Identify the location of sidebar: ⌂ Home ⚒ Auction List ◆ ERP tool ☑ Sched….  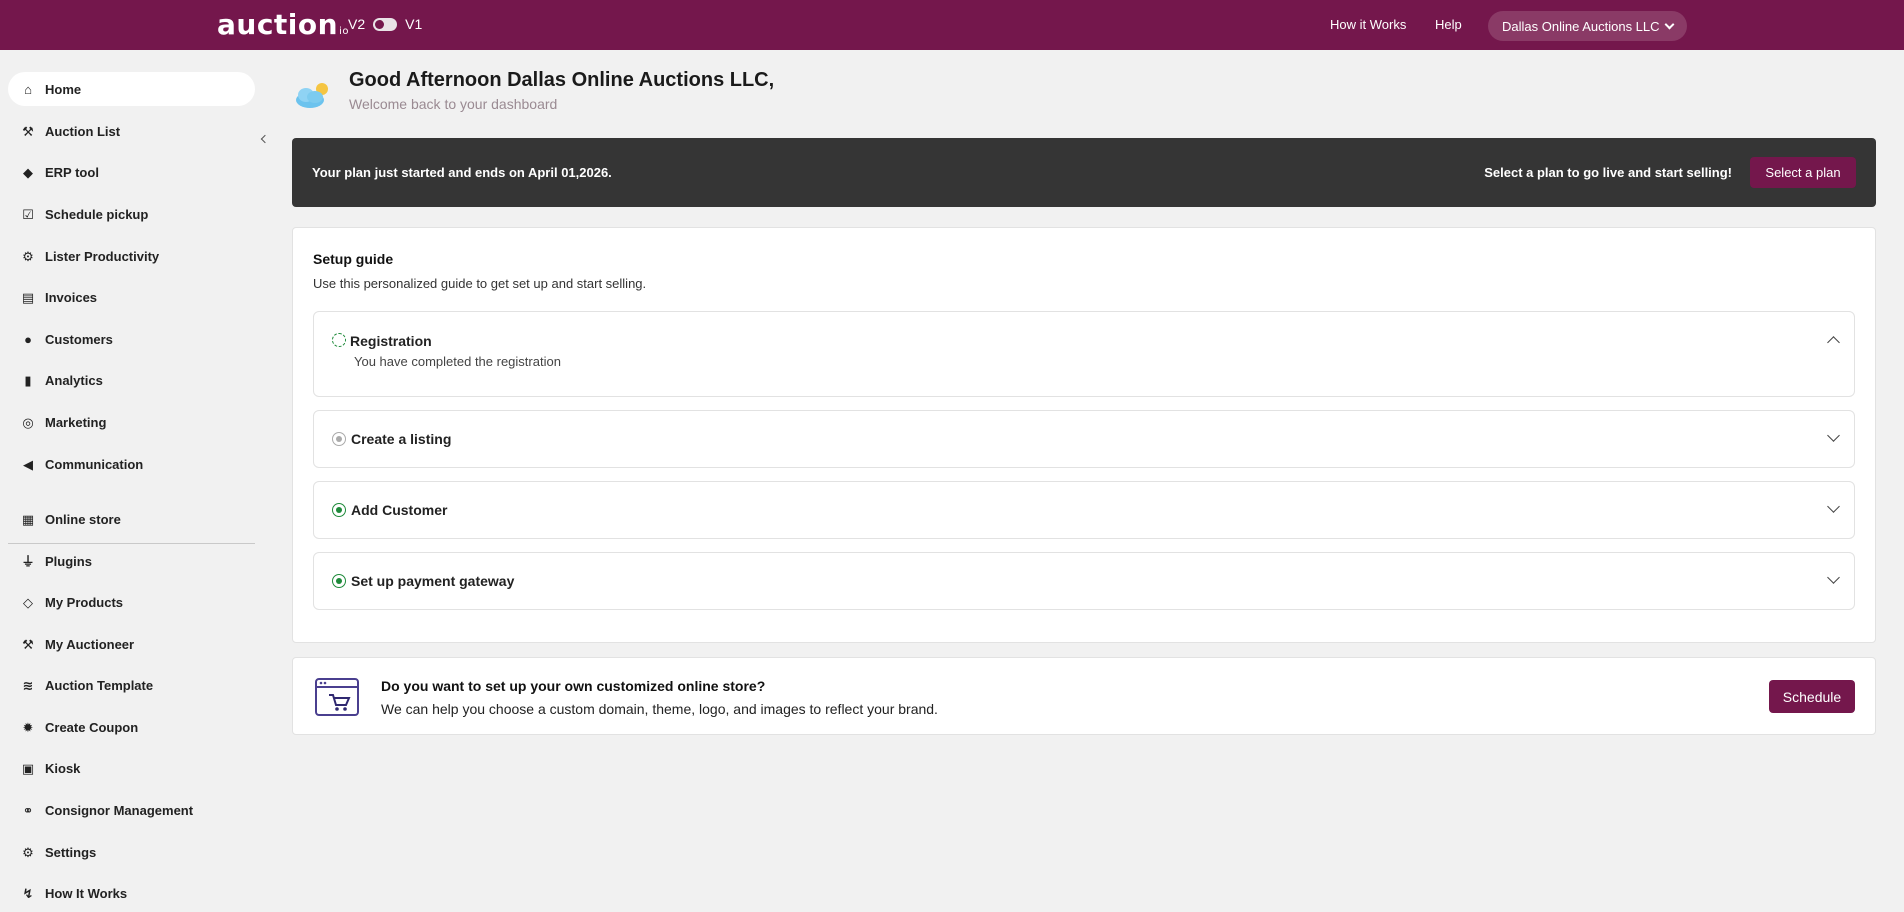
(135, 481).